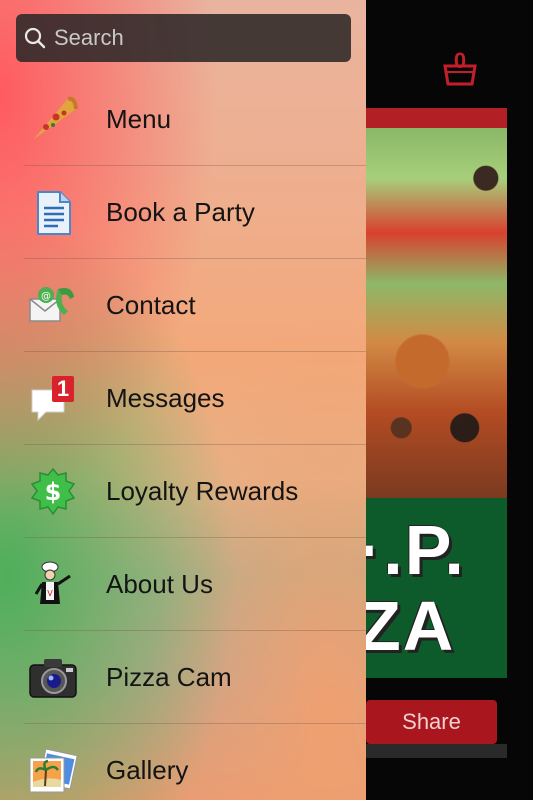 This screenshot has width=533, height=800. I want to click on search-input, so click(201, 38).